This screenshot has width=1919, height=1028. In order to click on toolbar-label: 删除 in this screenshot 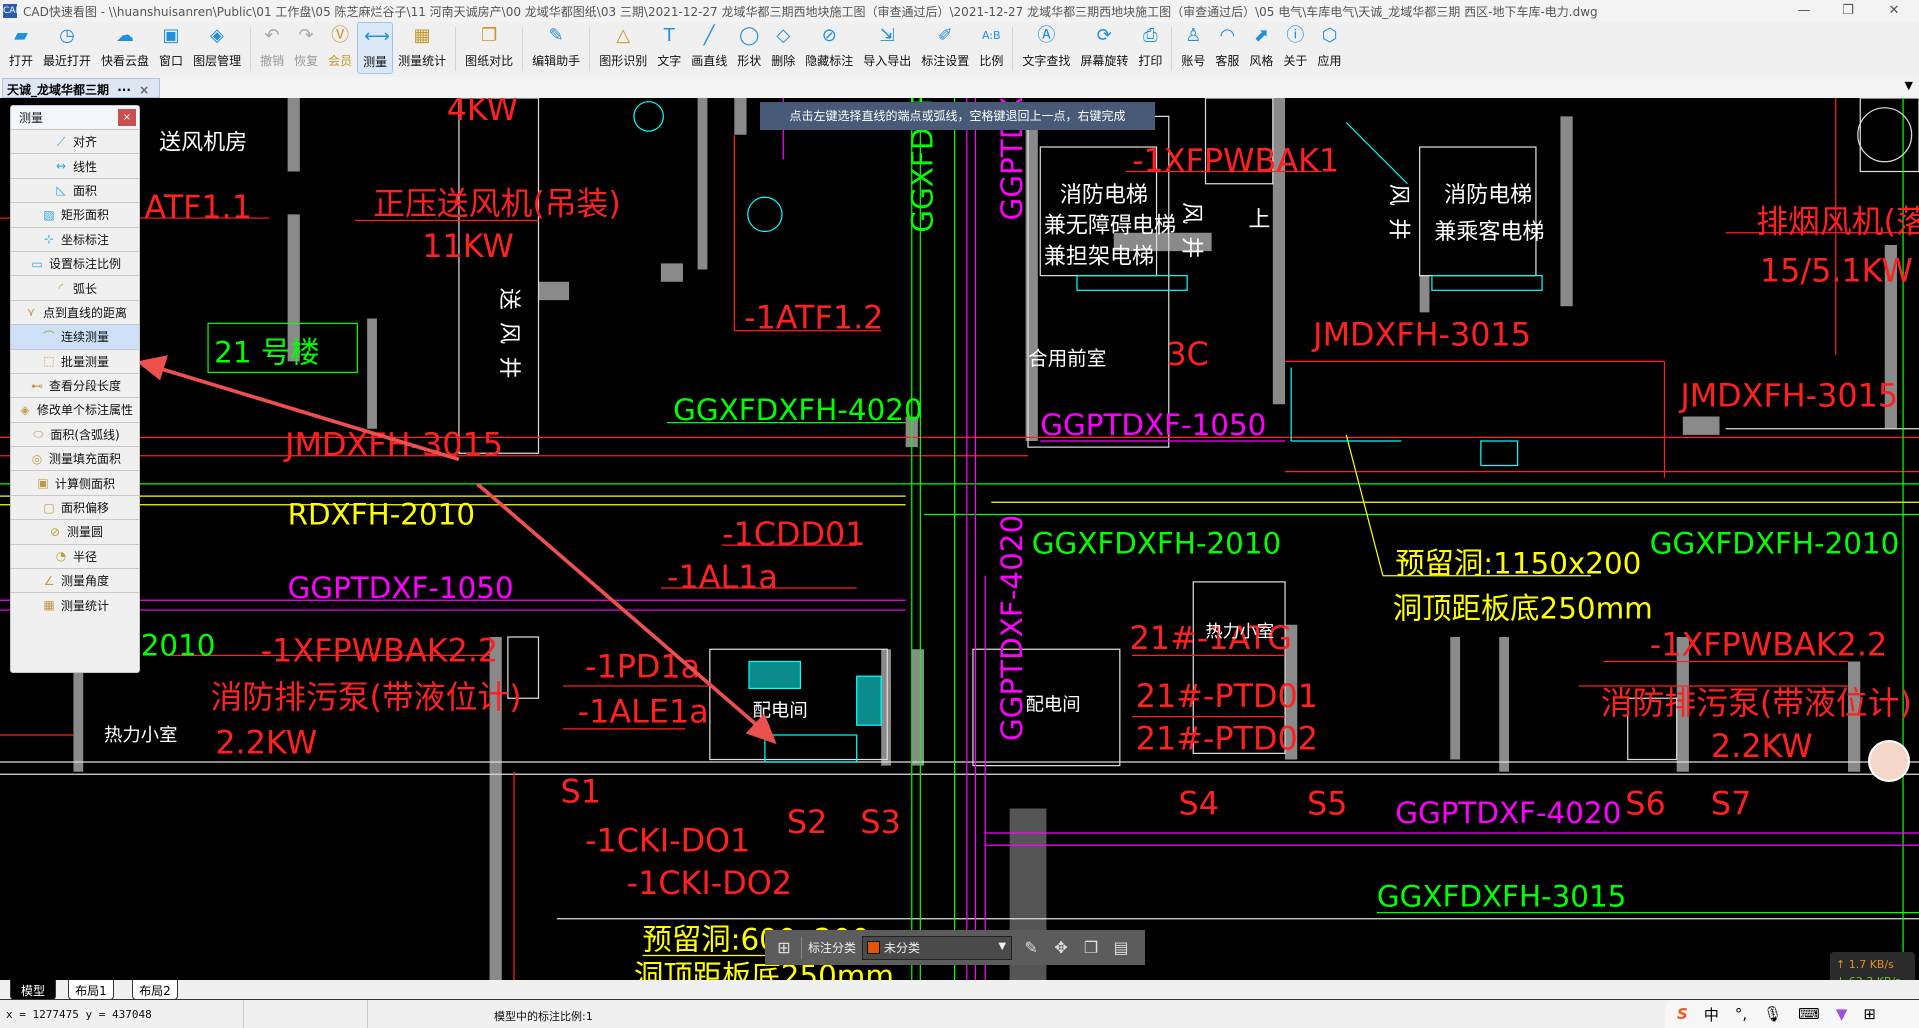, I will do `click(783, 61)`.